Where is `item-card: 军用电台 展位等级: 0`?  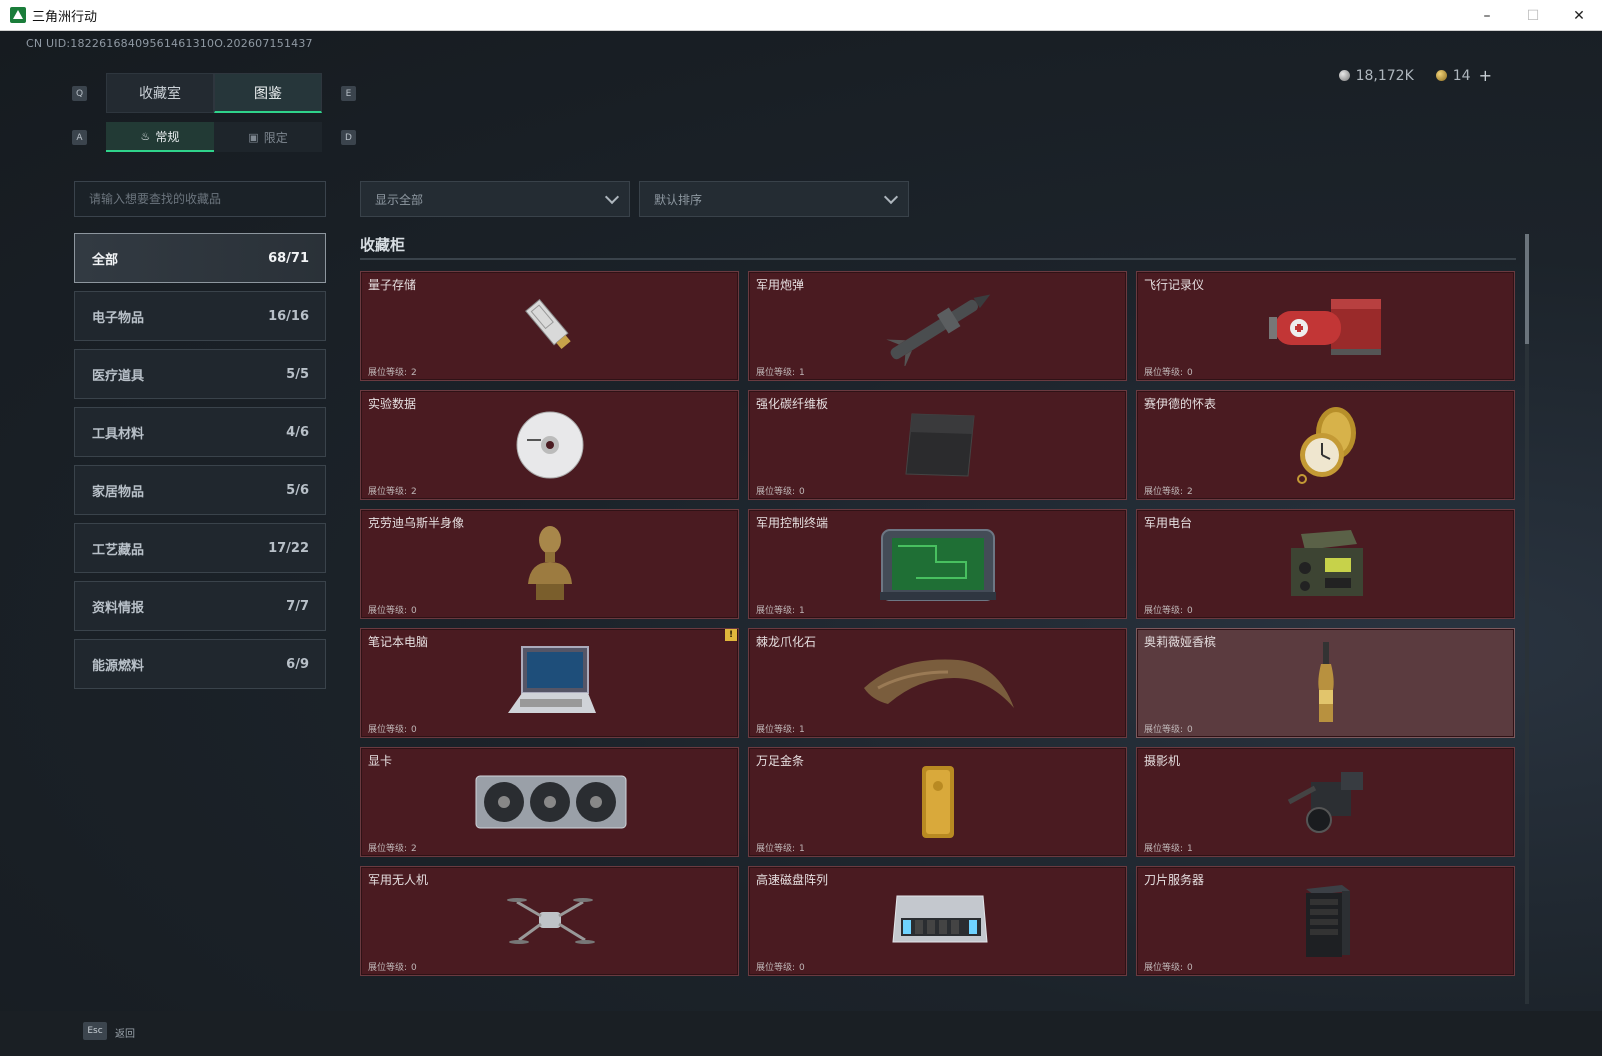 item-card: 军用电台 展位等级: 0 is located at coordinates (1325, 564).